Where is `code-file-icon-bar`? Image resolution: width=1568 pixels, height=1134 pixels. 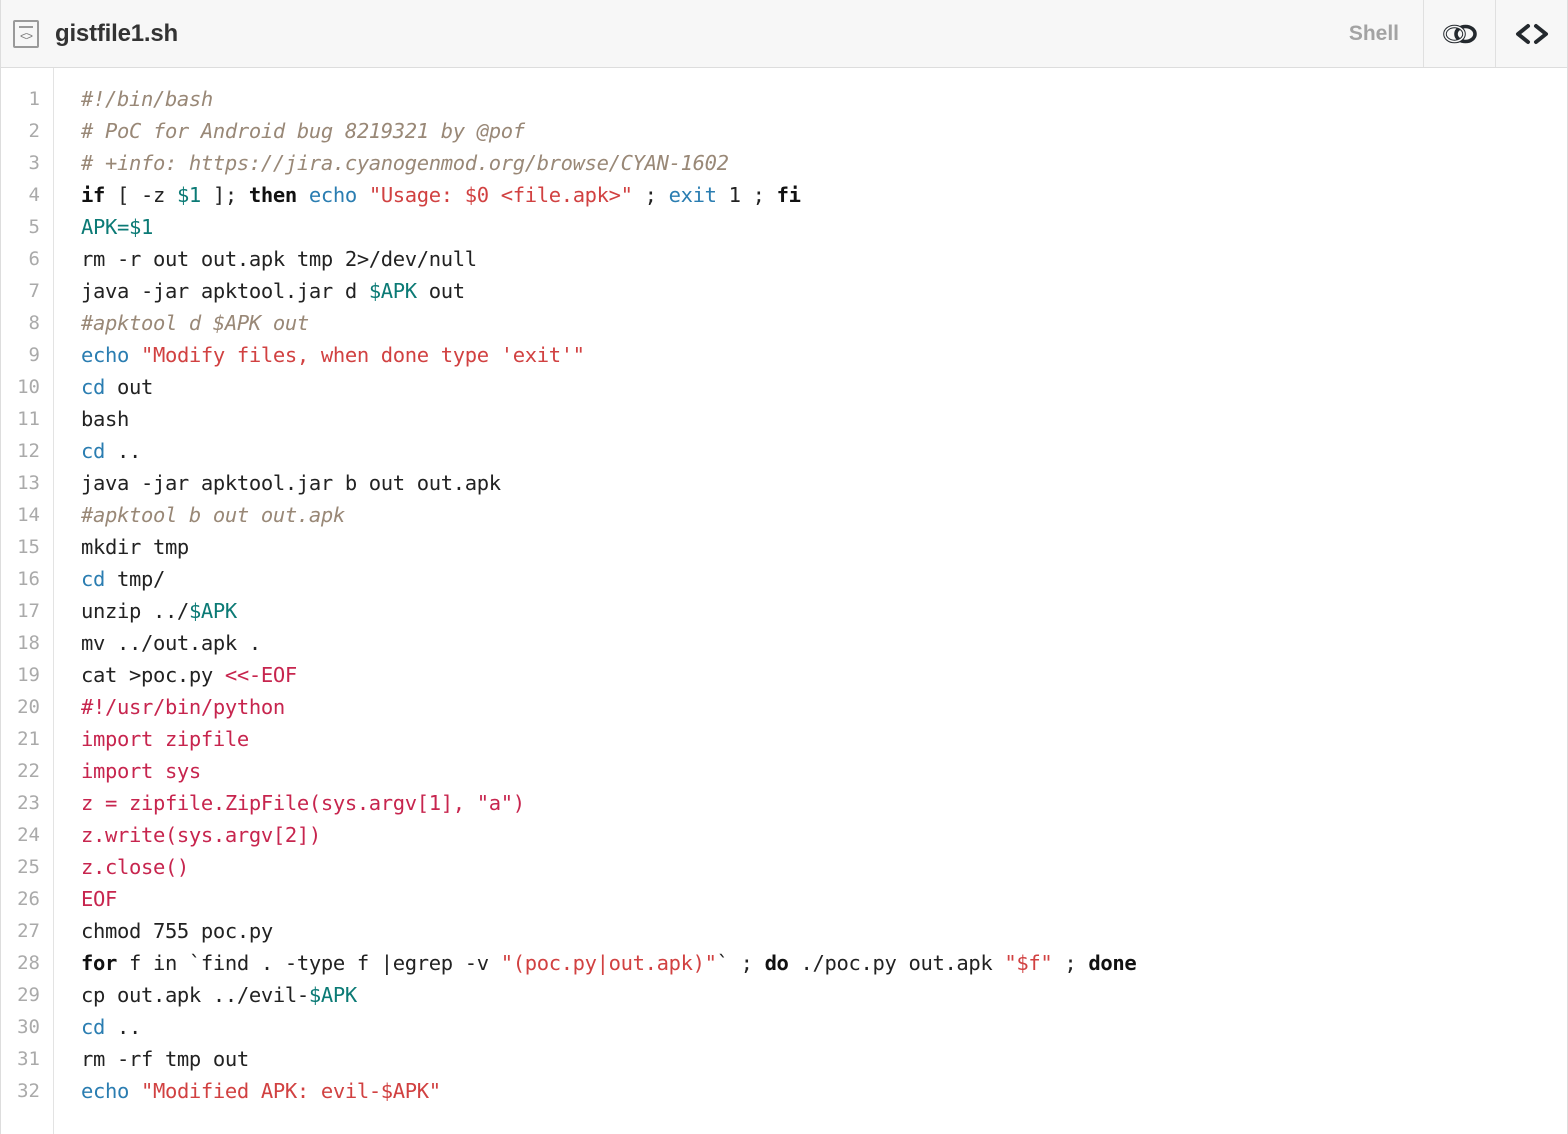 code-file-icon-bar is located at coordinates (26, 27).